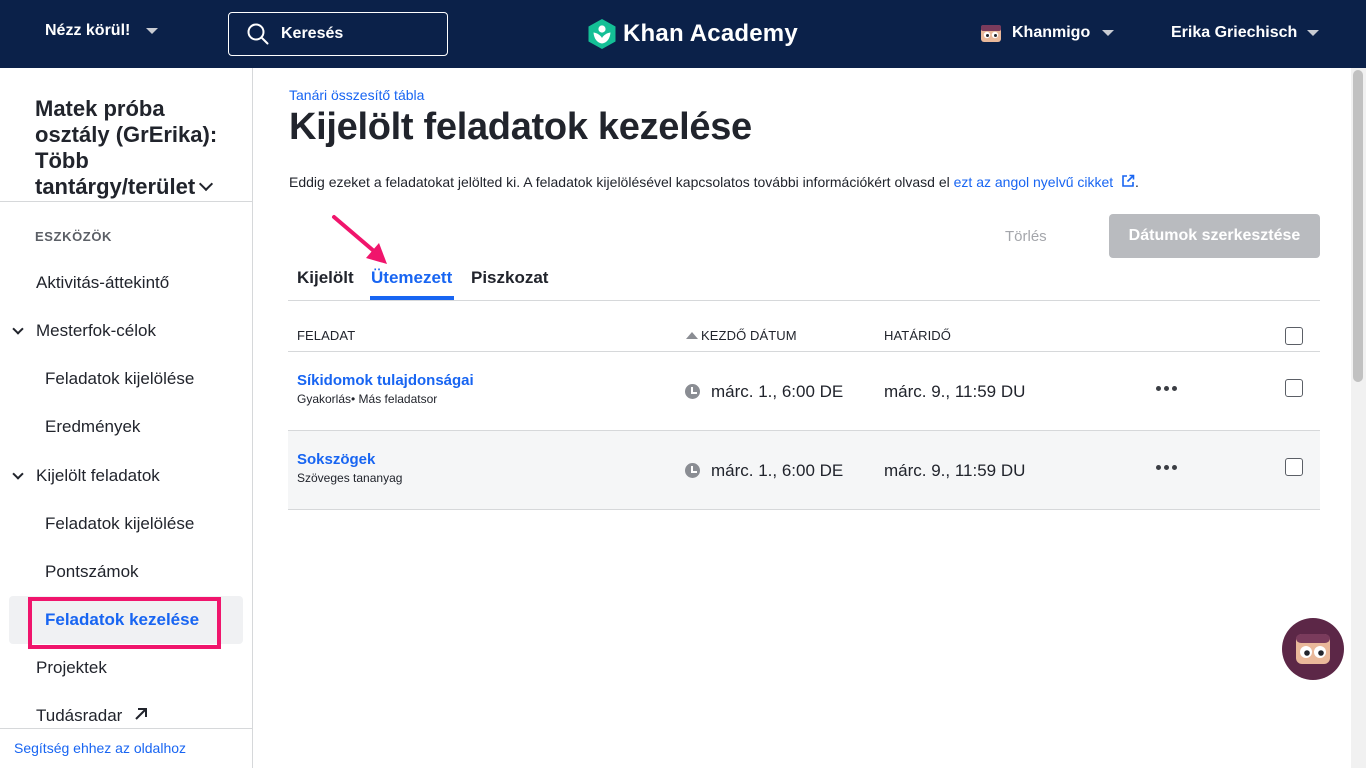 This screenshot has height=768, width=1366. Describe the element at coordinates (74, 236) in the screenshot. I see `tools-header: ESZKÖZÖK` at that location.